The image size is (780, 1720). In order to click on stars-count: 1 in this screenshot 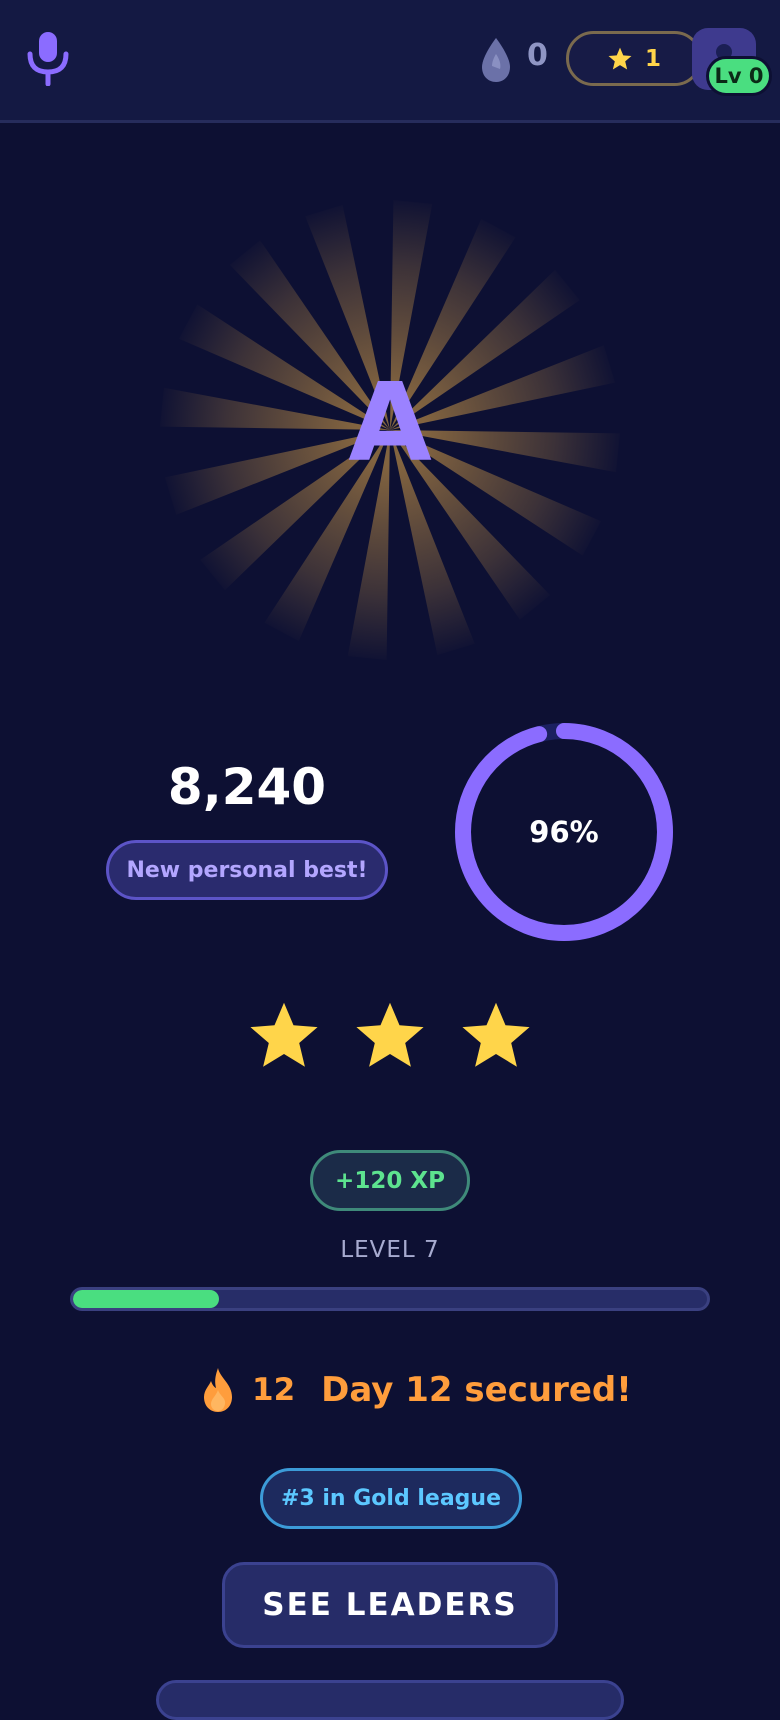, I will do `click(652, 58)`.